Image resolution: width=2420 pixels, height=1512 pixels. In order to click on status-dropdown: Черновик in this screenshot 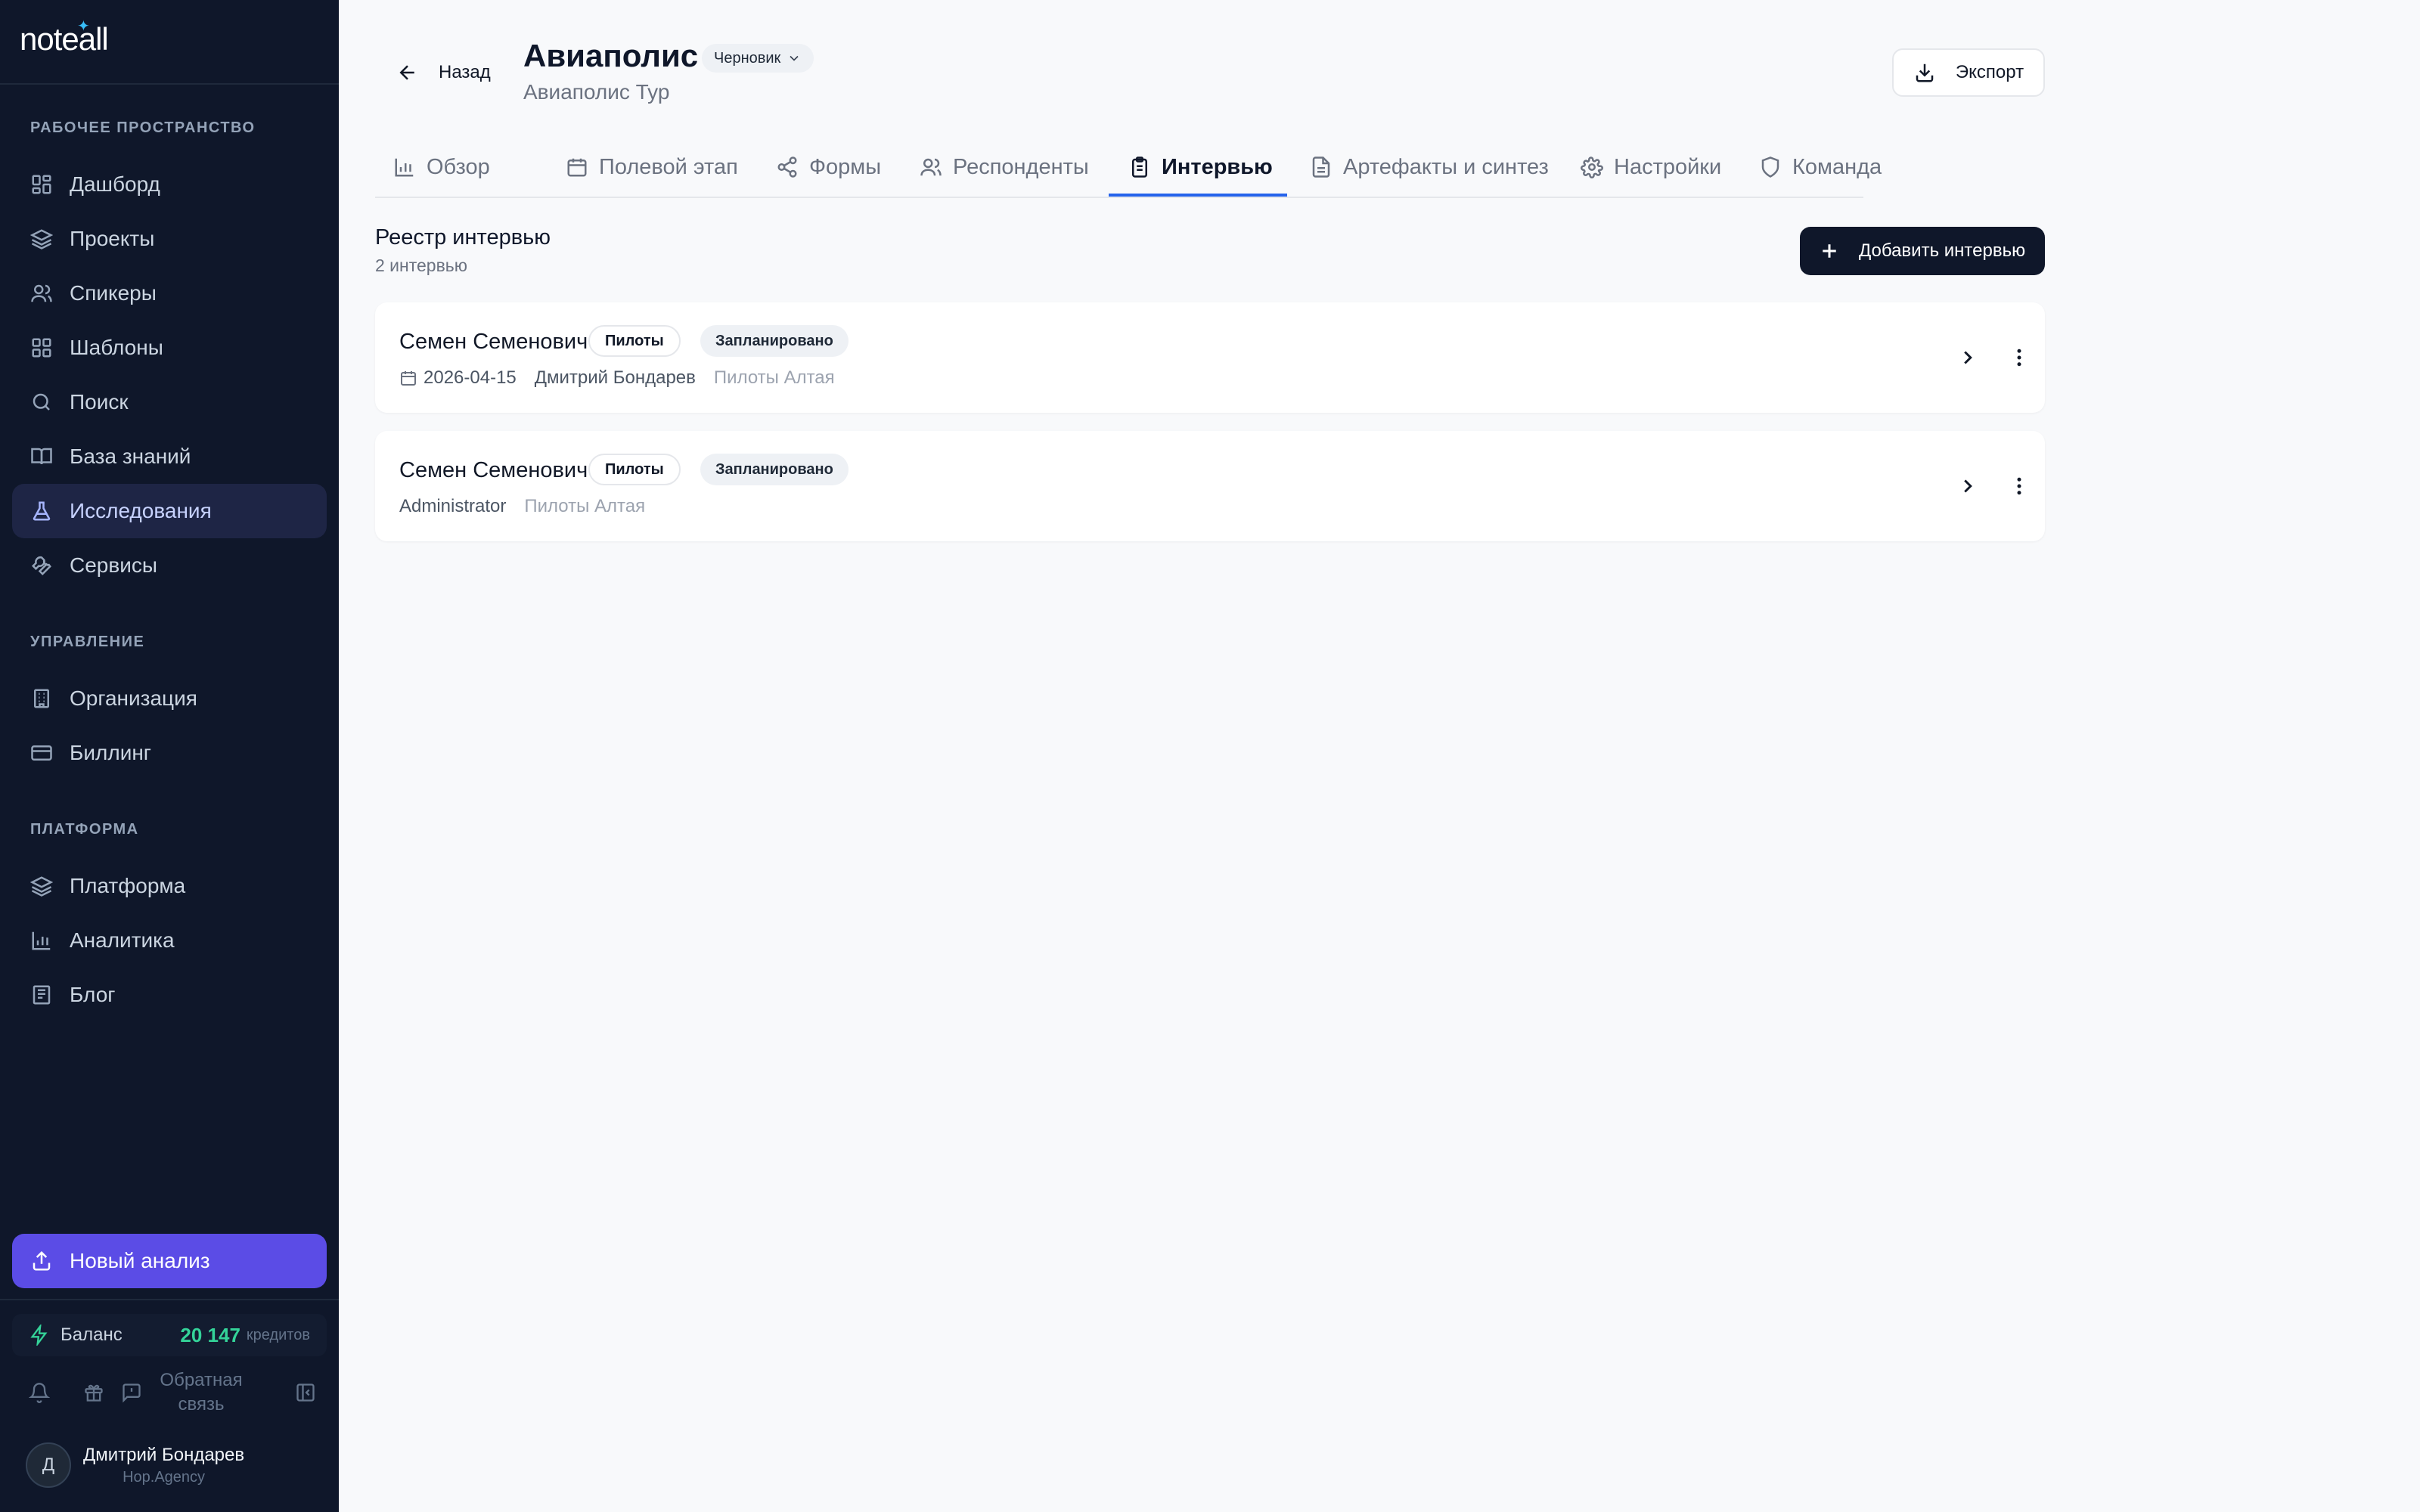, I will do `click(758, 58)`.